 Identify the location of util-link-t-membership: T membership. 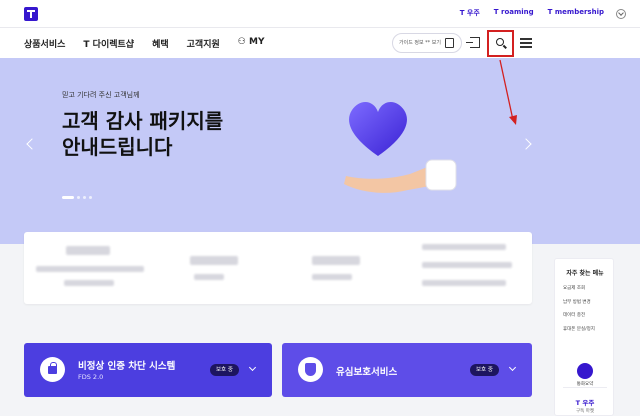
(576, 13).